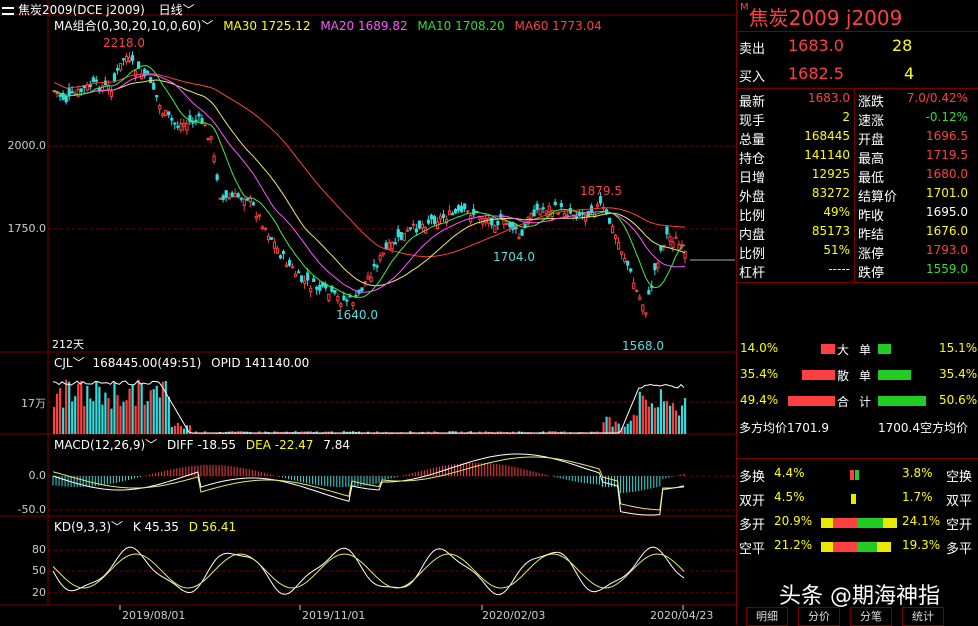 The height and width of the screenshot is (626, 978). Describe the element at coordinates (752, 501) in the screenshot. I see `flow-label: 双开` at that location.